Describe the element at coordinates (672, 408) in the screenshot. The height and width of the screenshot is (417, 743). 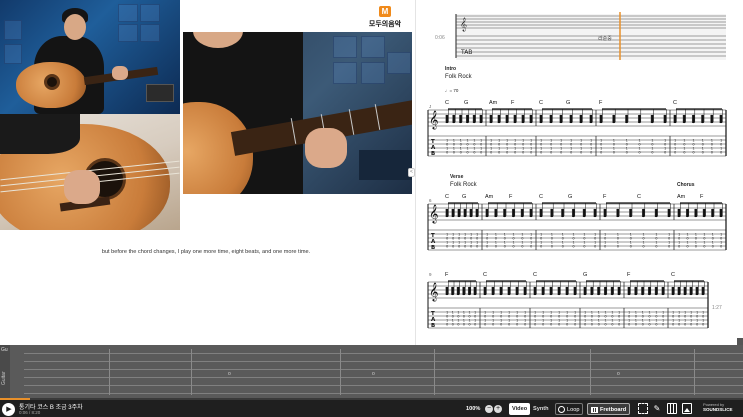
I see `layout-columns-icon` at that location.